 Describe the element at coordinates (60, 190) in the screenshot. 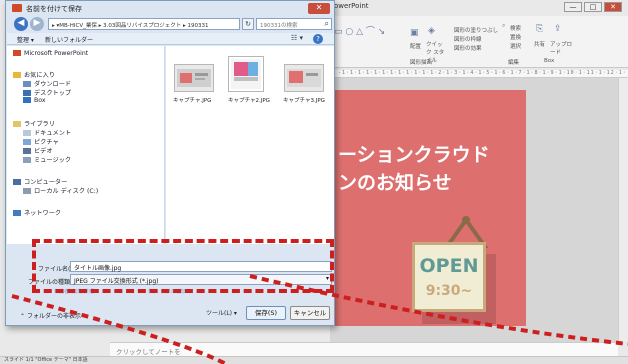

I see `nav-item-local-disk: ローカル ディスク (C:)` at that location.